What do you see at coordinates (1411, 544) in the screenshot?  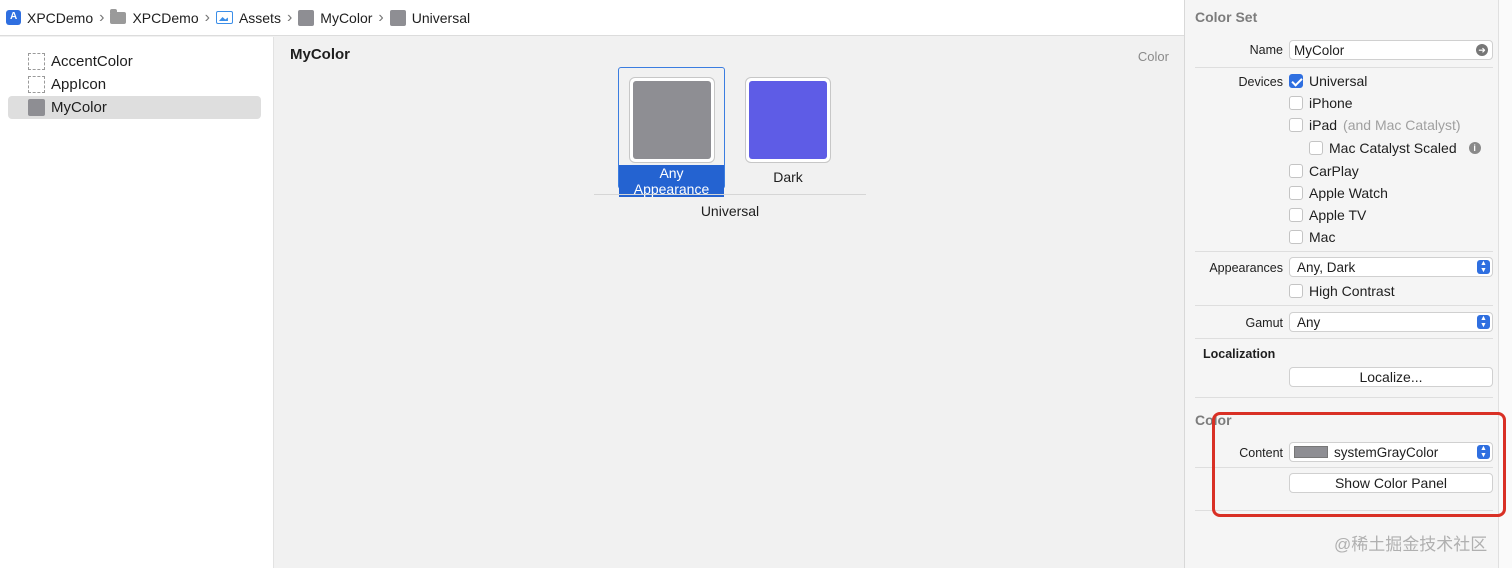 I see `watermark: @稀土掘金技术社区` at bounding box center [1411, 544].